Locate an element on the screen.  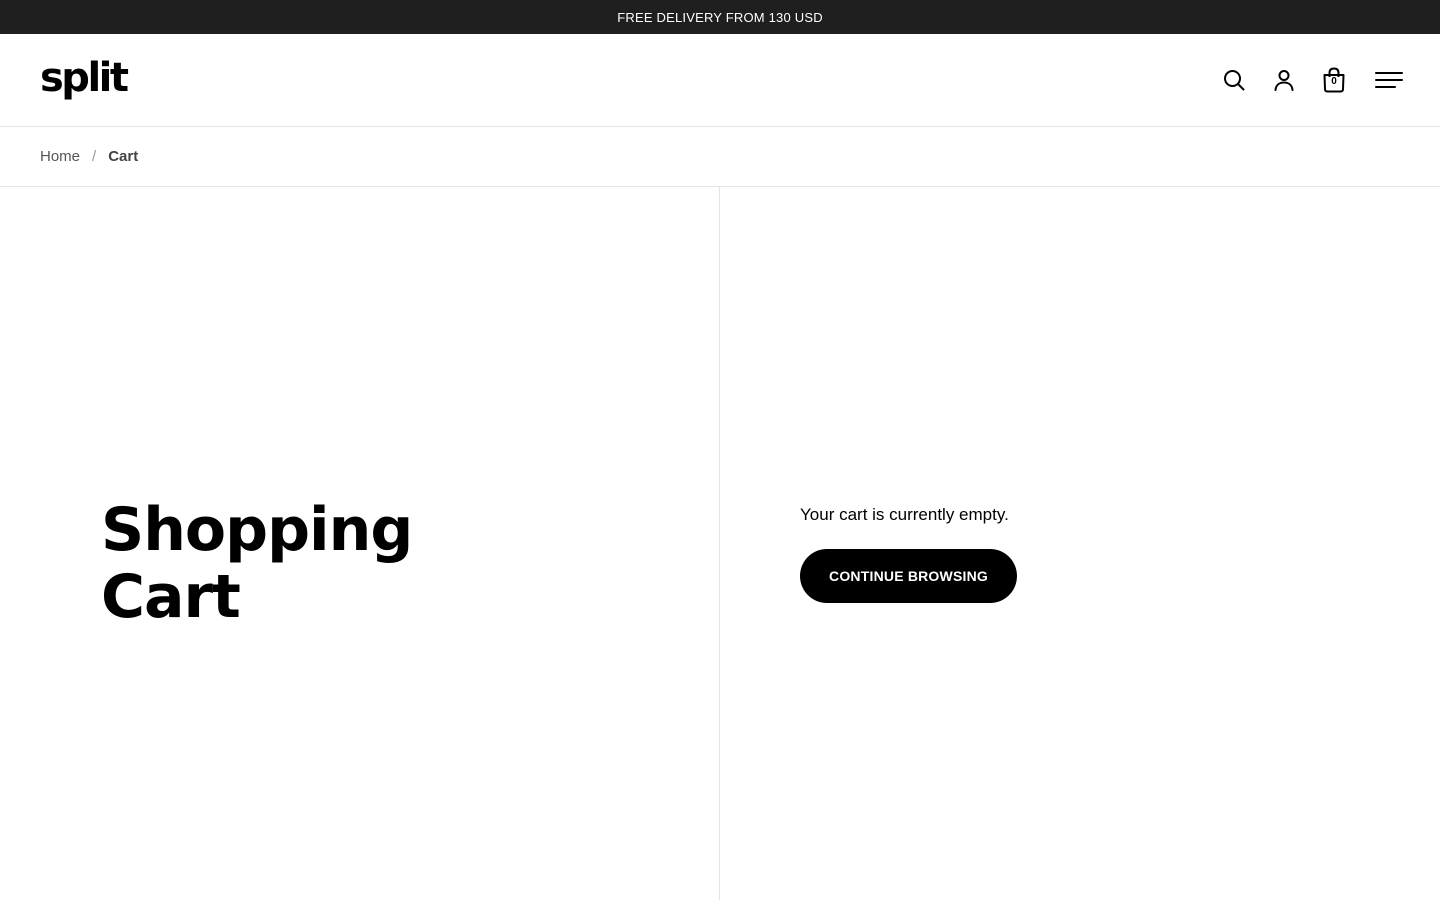
continue-browsing-button: CONTINUE BROWSING is located at coordinates (908, 575).